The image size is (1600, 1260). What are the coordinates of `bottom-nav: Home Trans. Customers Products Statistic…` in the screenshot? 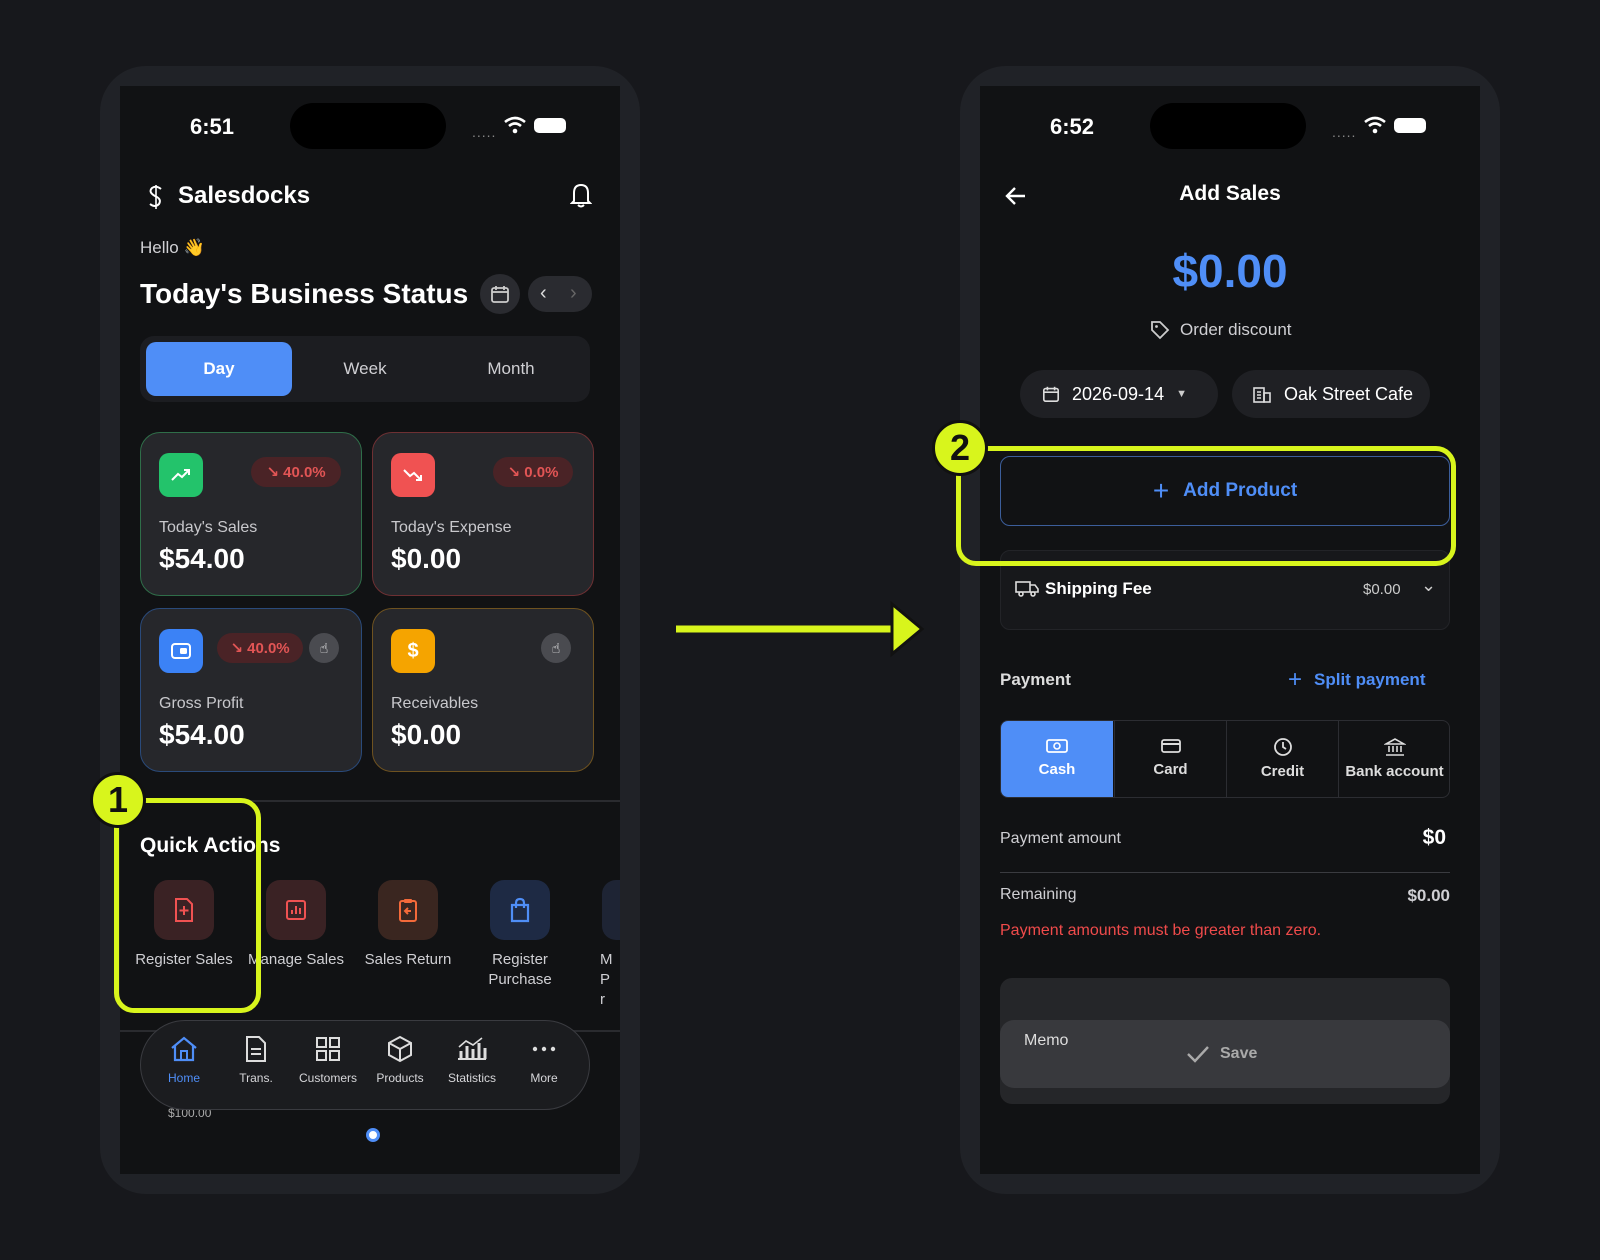 It's located at (365, 1065).